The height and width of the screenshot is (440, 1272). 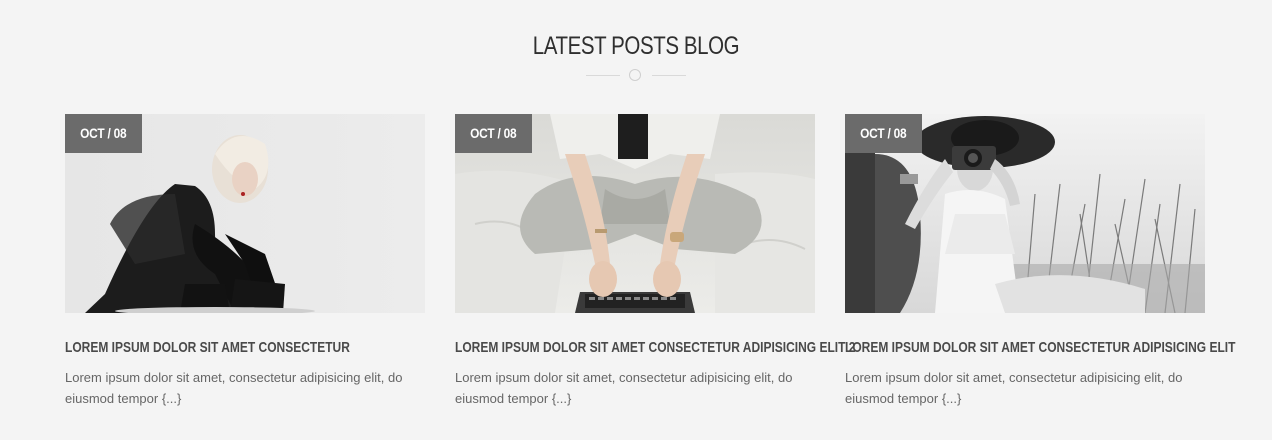 I want to click on post-title-link: LOREM IPSUM DOLOR SIT AMET CONSECTETUR, so click(x=241, y=348).